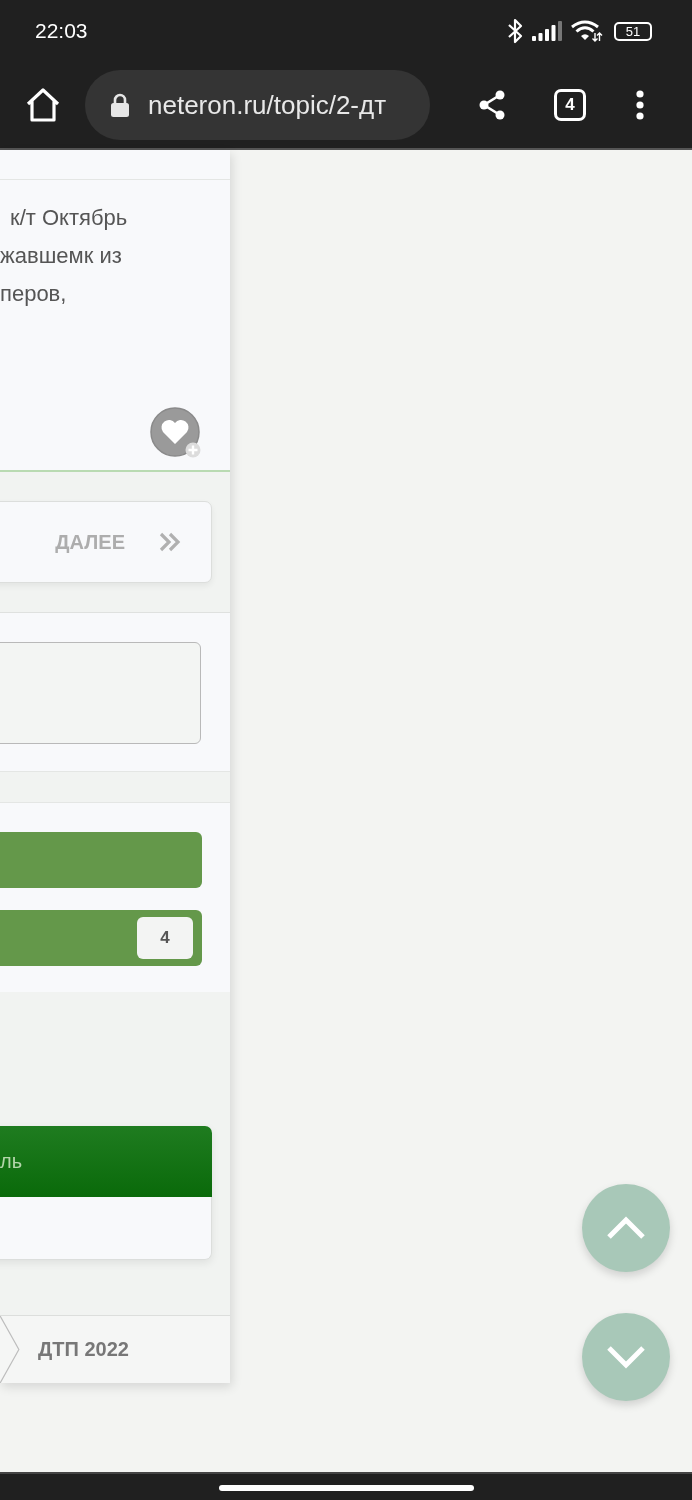  I want to click on panel-header: ль, so click(106, 1161).